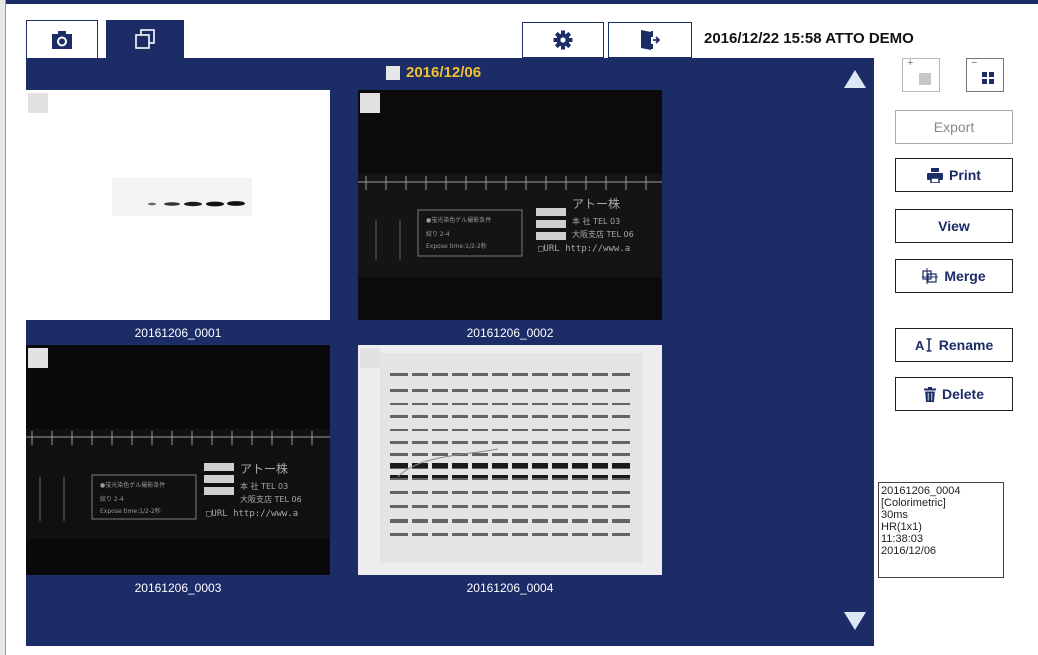  I want to click on rename-button: A Rename, so click(954, 345).